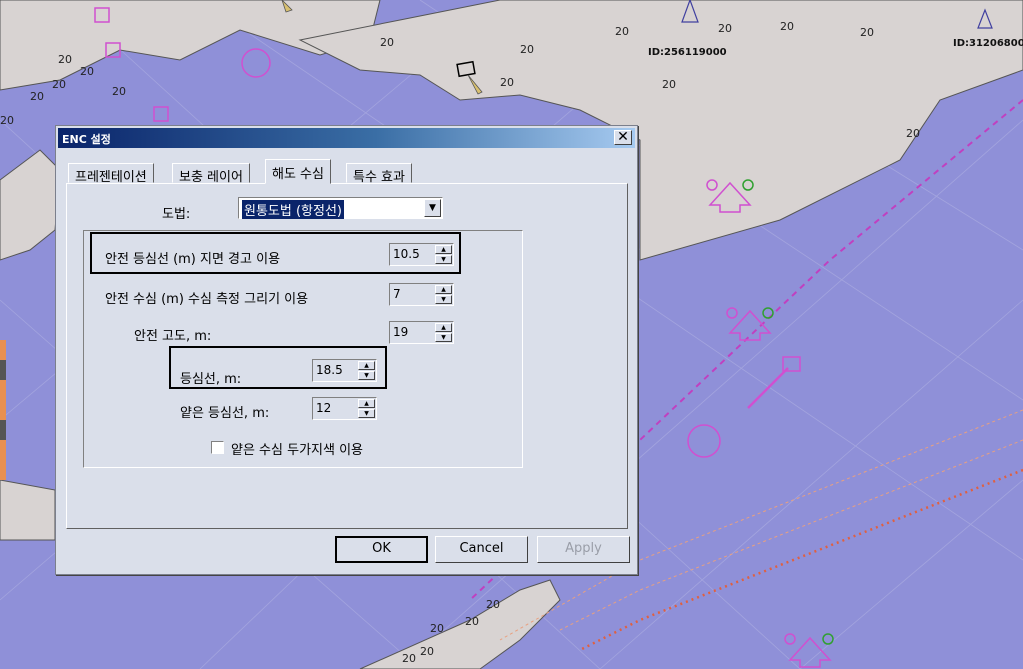 This screenshot has width=1023, height=669. What do you see at coordinates (111, 174) in the screenshot?
I see `tab-presentation: 프레젠테이션` at bounding box center [111, 174].